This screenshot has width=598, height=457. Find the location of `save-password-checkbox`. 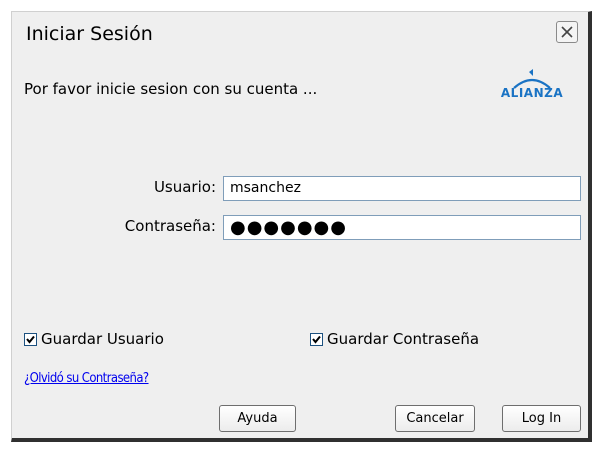

save-password-checkbox is located at coordinates (316, 339).